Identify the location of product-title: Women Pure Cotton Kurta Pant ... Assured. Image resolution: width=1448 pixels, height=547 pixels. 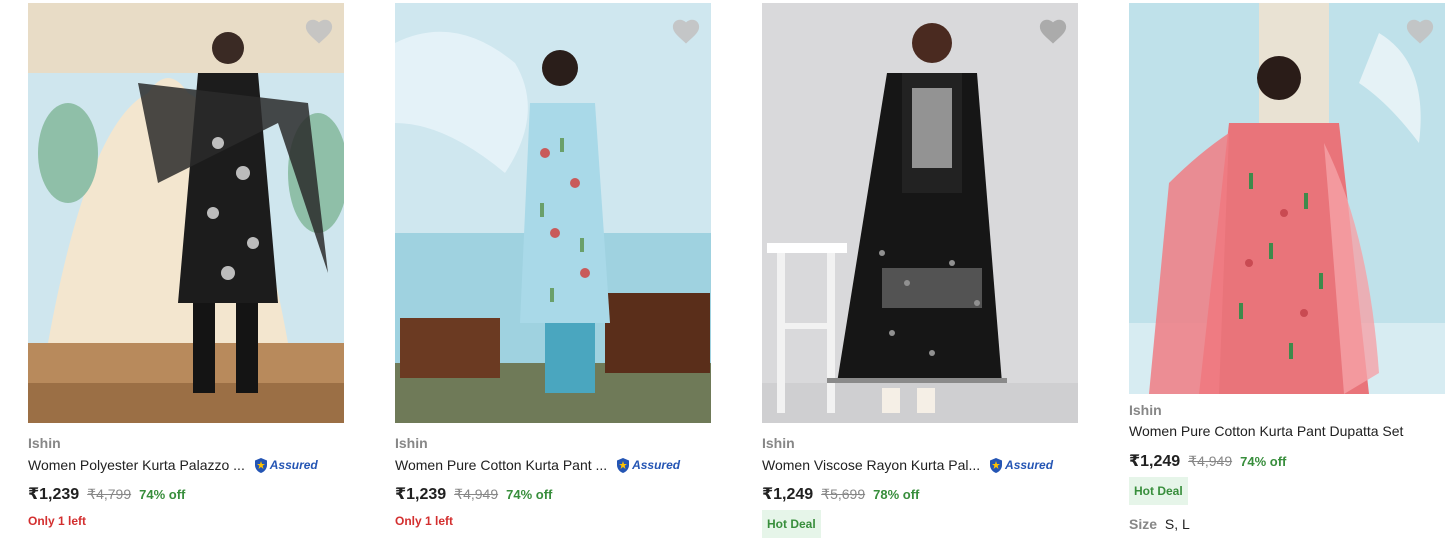
(537, 465).